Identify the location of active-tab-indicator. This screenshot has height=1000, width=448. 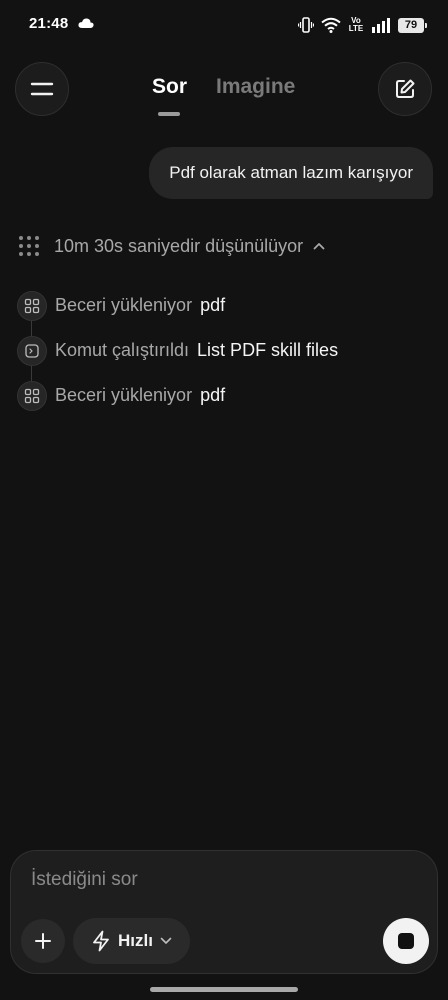
(169, 114).